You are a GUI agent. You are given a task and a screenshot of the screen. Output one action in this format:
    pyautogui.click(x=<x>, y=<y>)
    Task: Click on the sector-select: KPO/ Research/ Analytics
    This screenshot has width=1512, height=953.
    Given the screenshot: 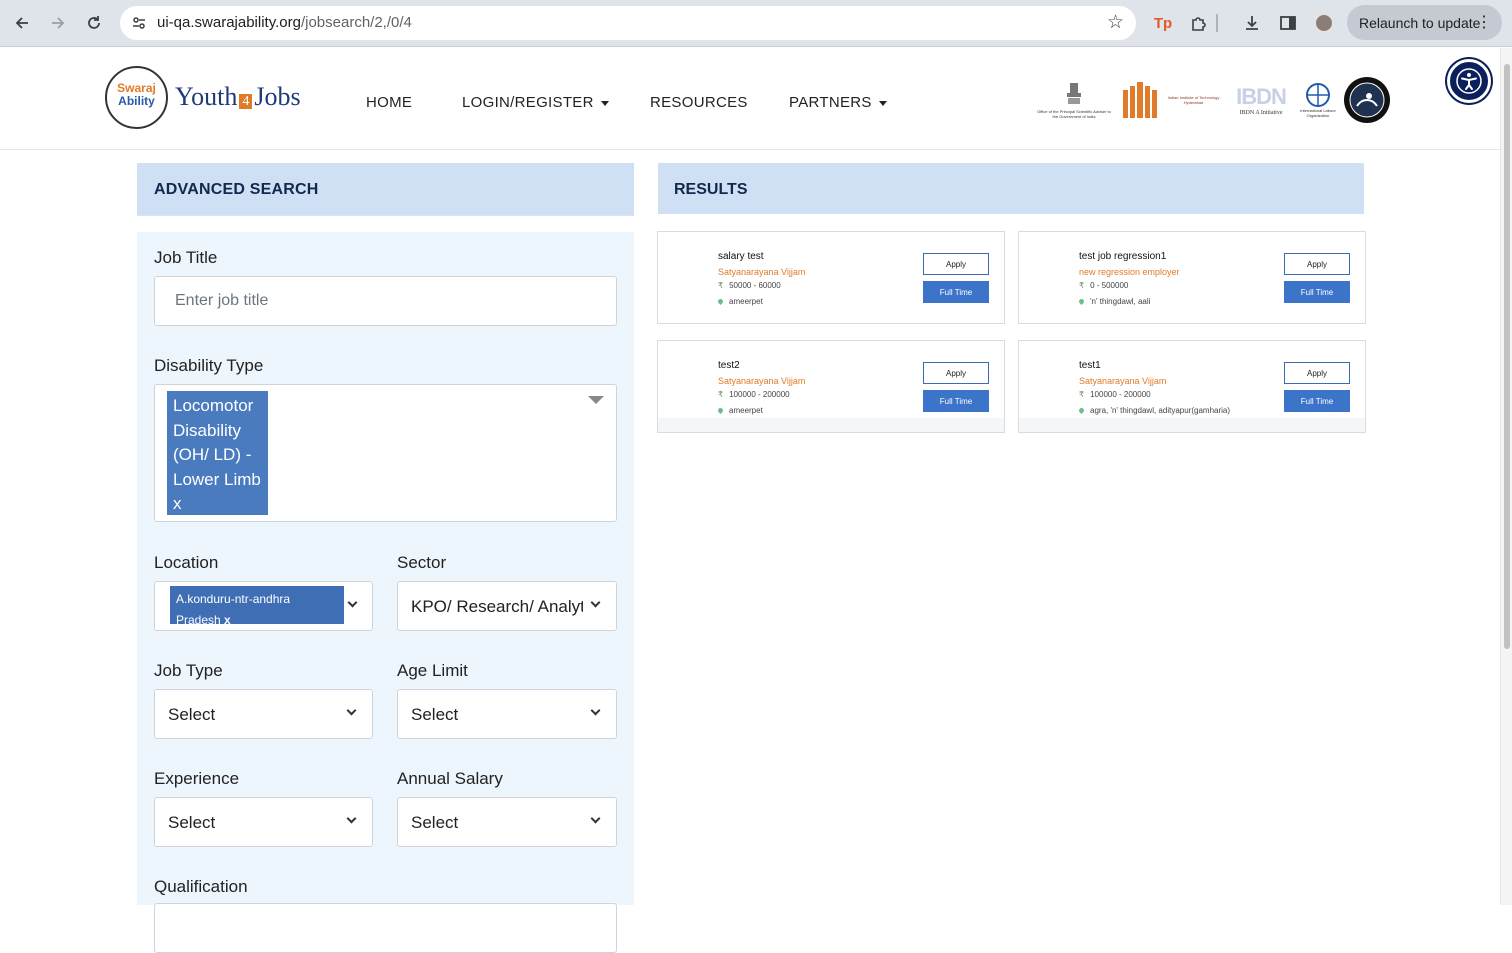 What is the action you would take?
    pyautogui.click(x=507, y=606)
    